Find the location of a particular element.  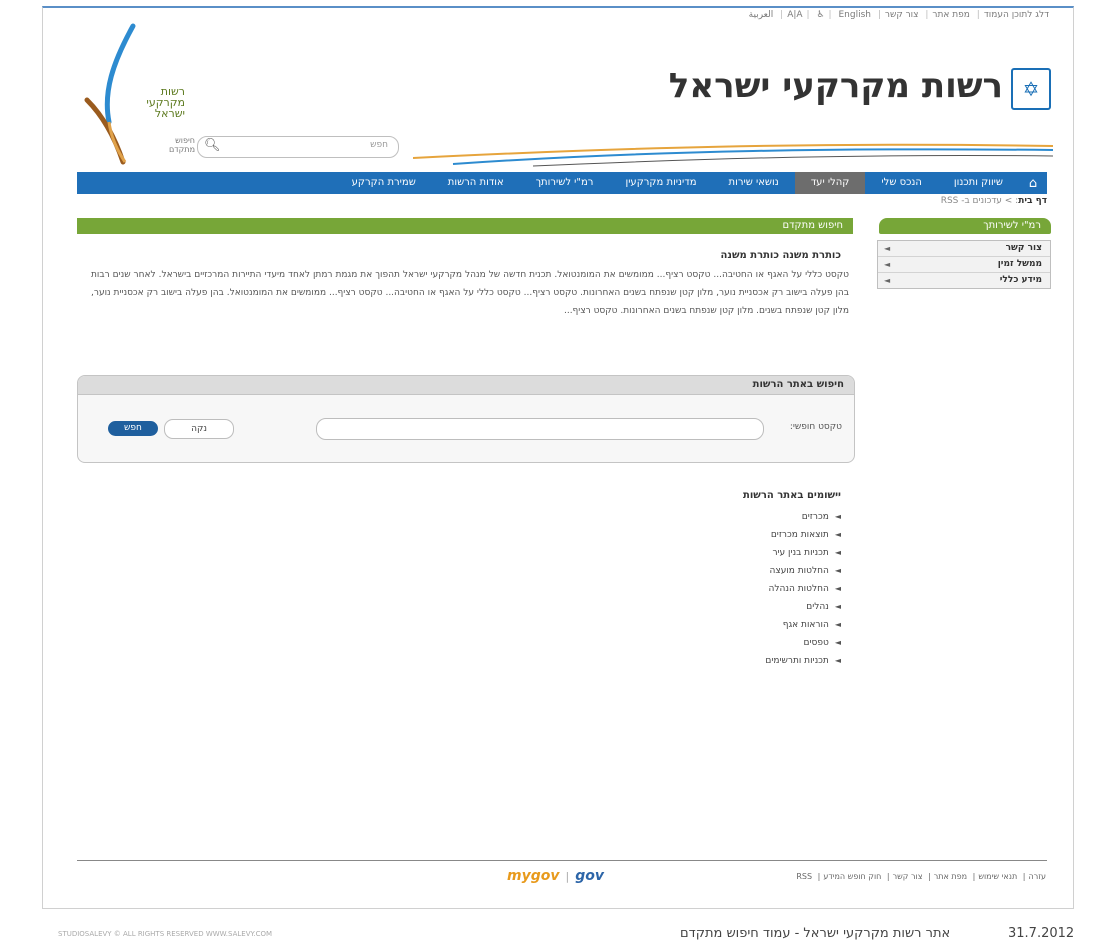

apps-item-forms: ◄טפסים is located at coordinates (803, 643).